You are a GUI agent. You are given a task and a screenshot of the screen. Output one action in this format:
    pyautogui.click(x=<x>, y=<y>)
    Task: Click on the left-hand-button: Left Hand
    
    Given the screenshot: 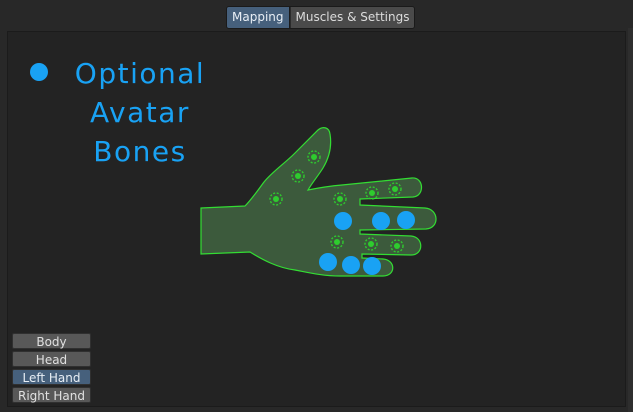 What is the action you would take?
    pyautogui.click(x=51, y=377)
    